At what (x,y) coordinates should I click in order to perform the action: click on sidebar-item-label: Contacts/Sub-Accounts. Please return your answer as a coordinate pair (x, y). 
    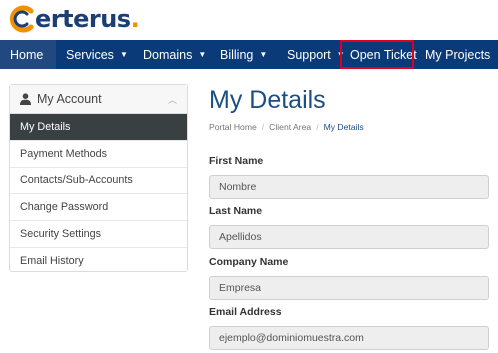
    Looking at the image, I should click on (76, 180).